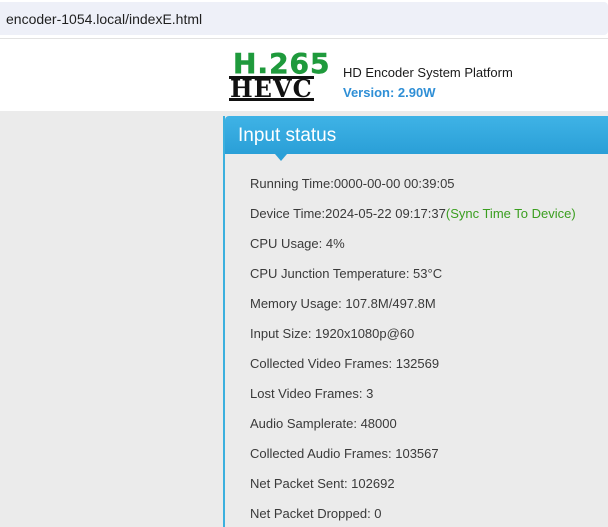 This screenshot has width=608, height=527. I want to click on net-sent-row: Net Packet Sent: 102692, so click(322, 483).